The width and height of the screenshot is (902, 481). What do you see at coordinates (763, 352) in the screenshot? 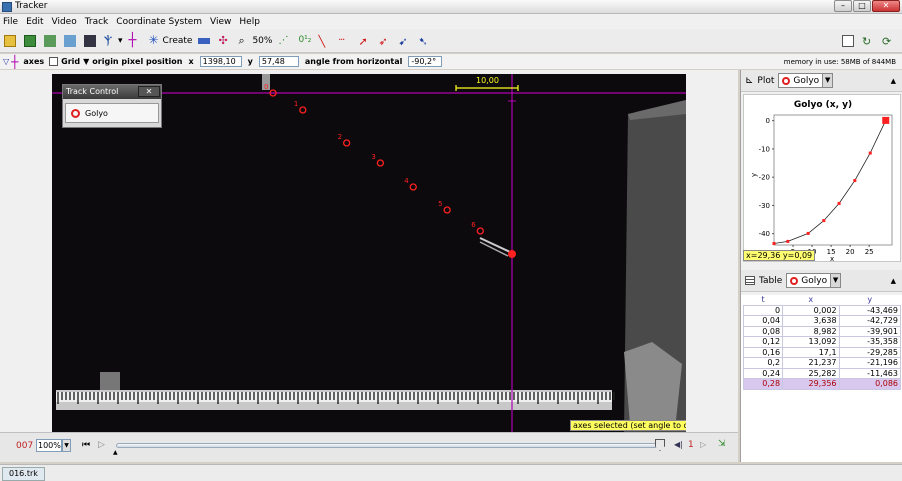
I see `cell-t: 0,16` at bounding box center [763, 352].